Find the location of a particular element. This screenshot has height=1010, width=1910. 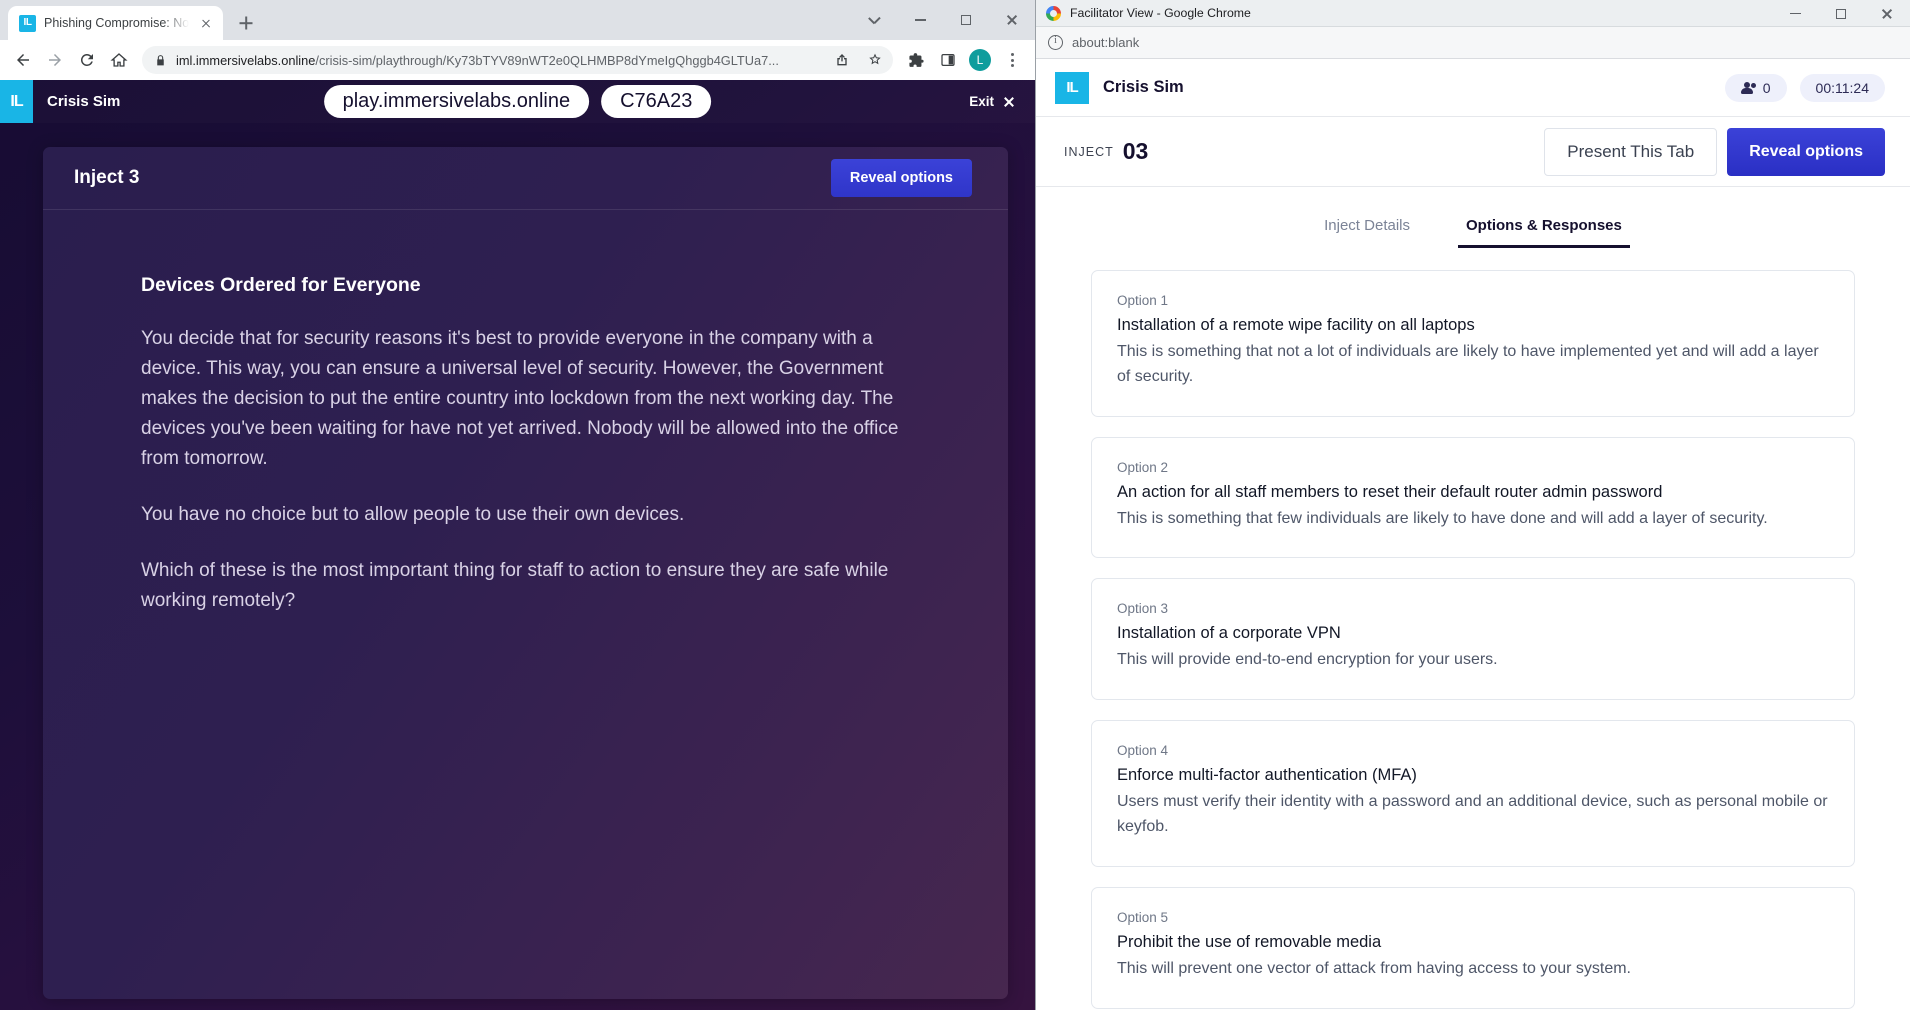

bookmark-button is located at coordinates (875, 60).